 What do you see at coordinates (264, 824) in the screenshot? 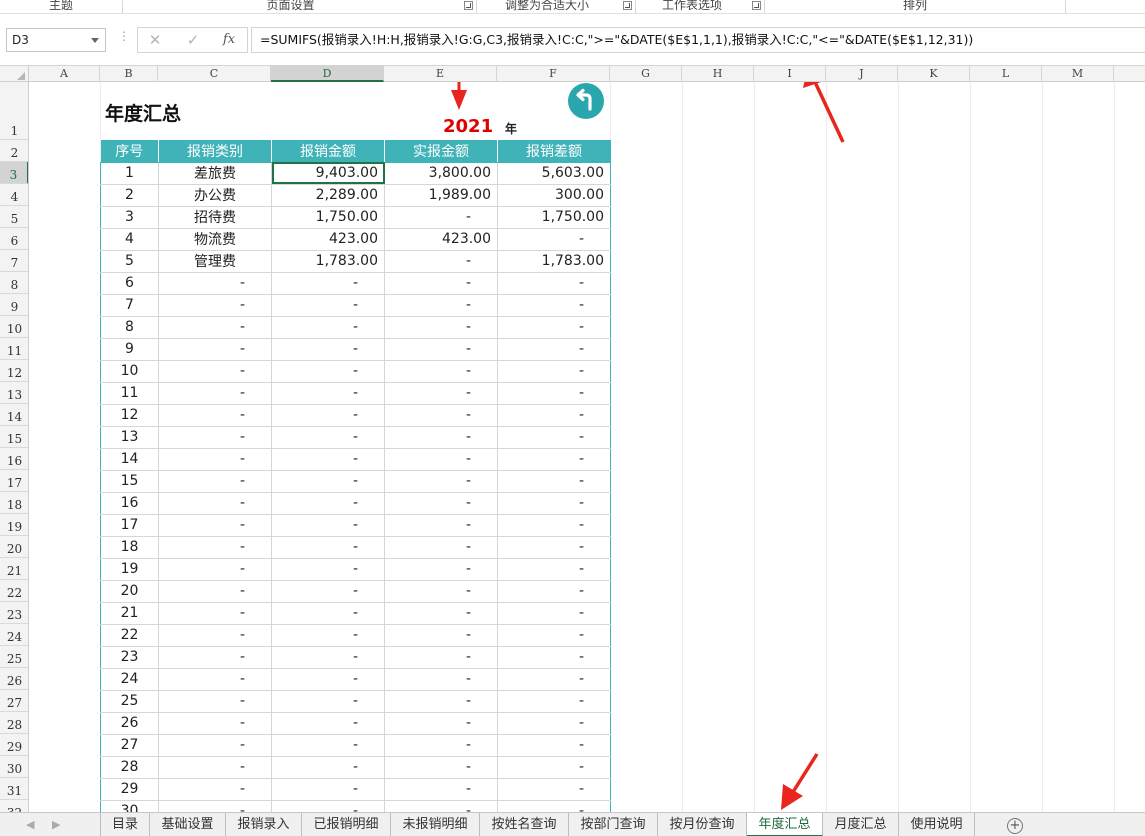
I see `tab-expense-entry: 报销录入` at bounding box center [264, 824].